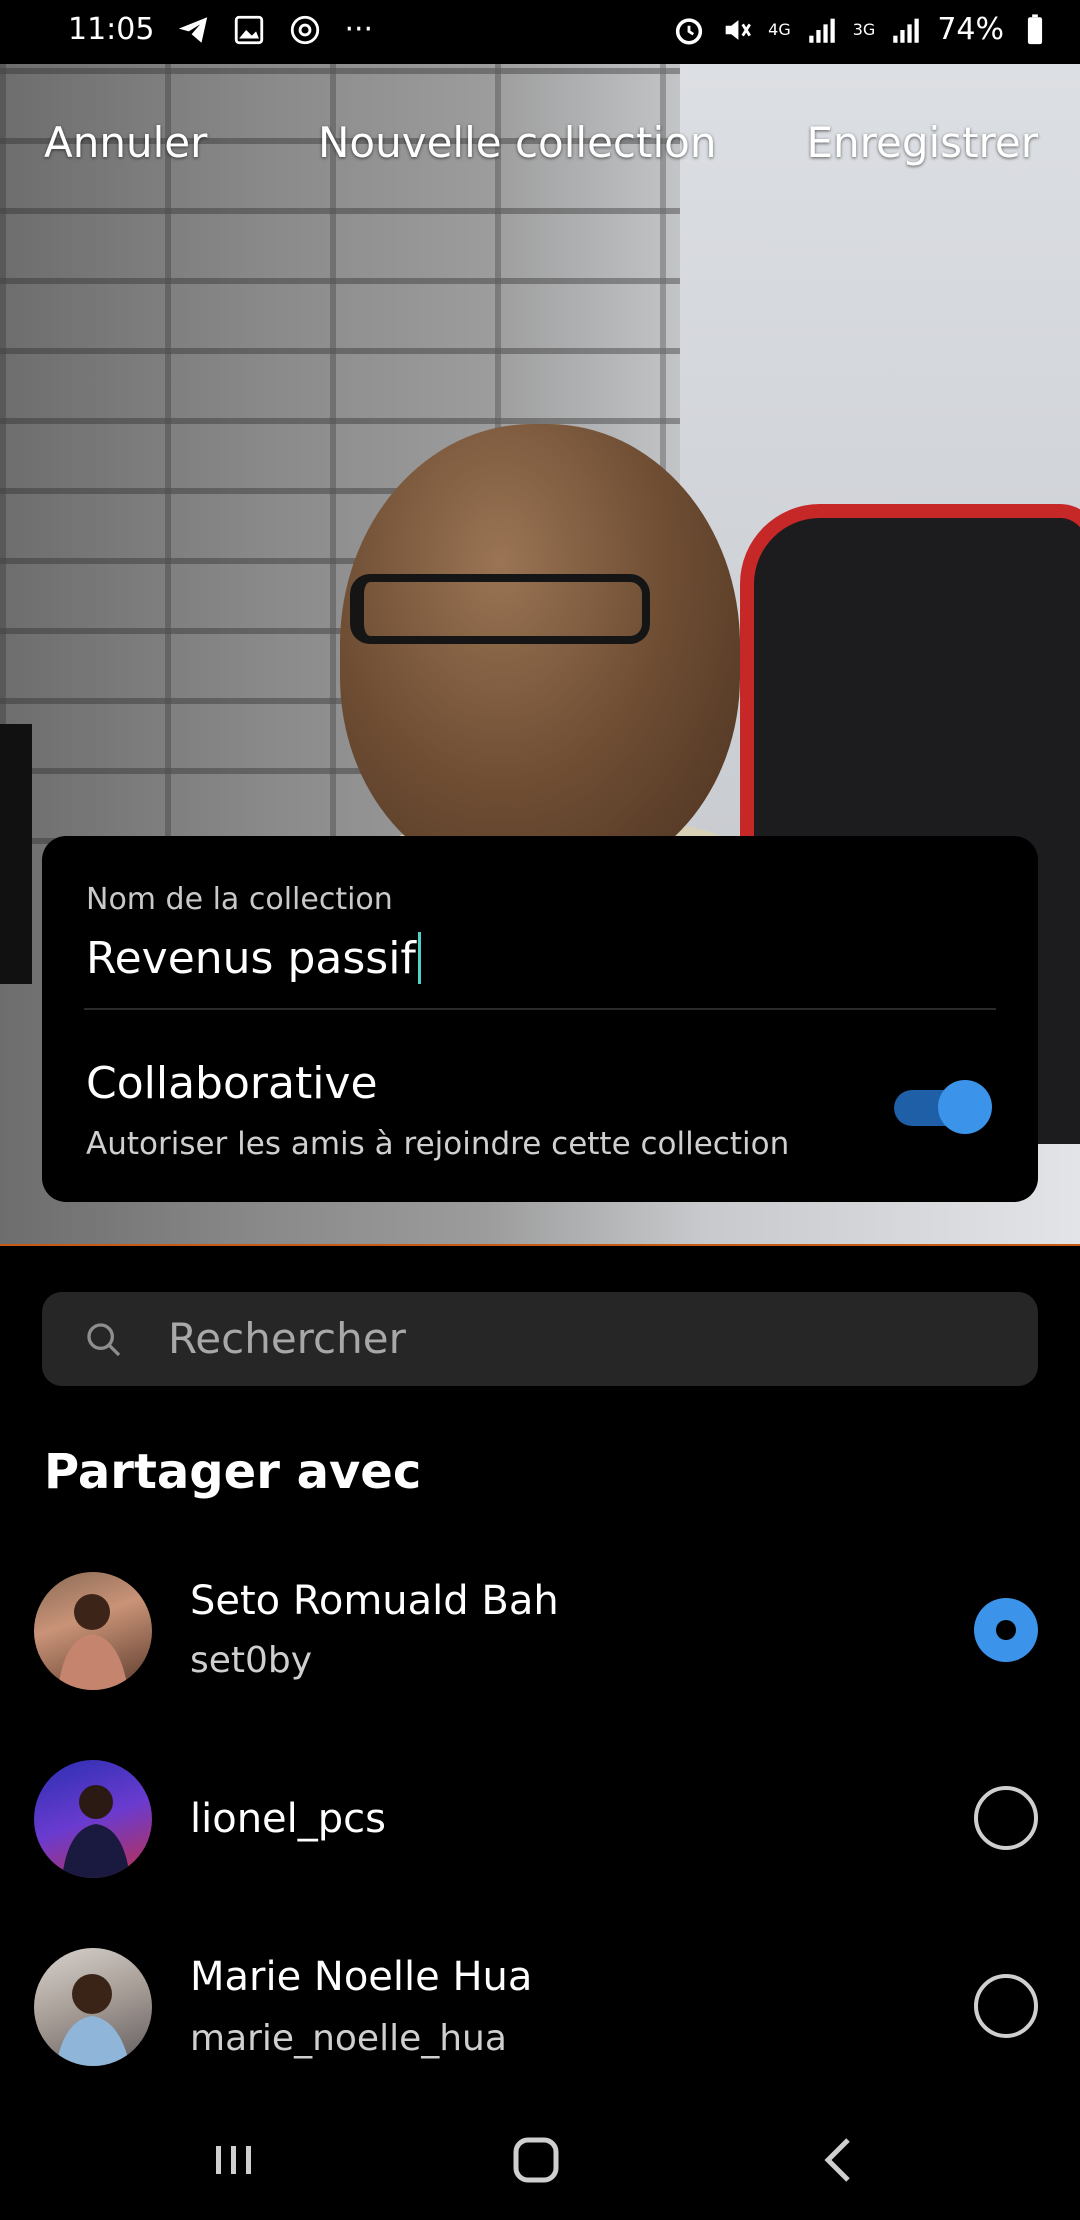  What do you see at coordinates (361, 1977) in the screenshot?
I see `contact-name: Marie Noelle Hua` at bounding box center [361, 1977].